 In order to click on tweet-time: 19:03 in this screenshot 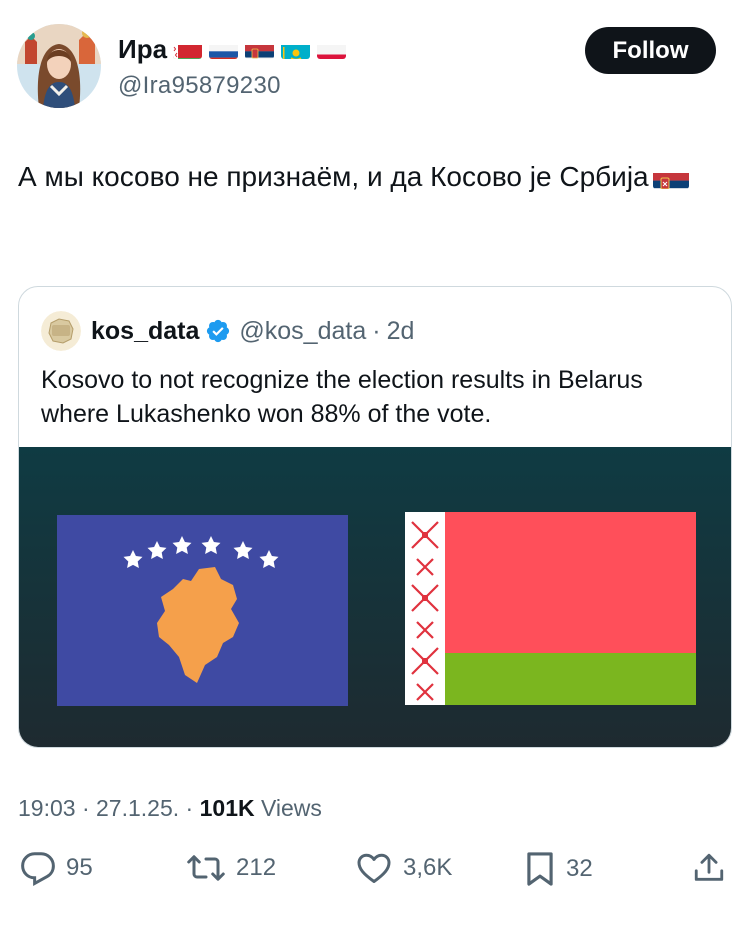, I will do `click(47, 808)`.